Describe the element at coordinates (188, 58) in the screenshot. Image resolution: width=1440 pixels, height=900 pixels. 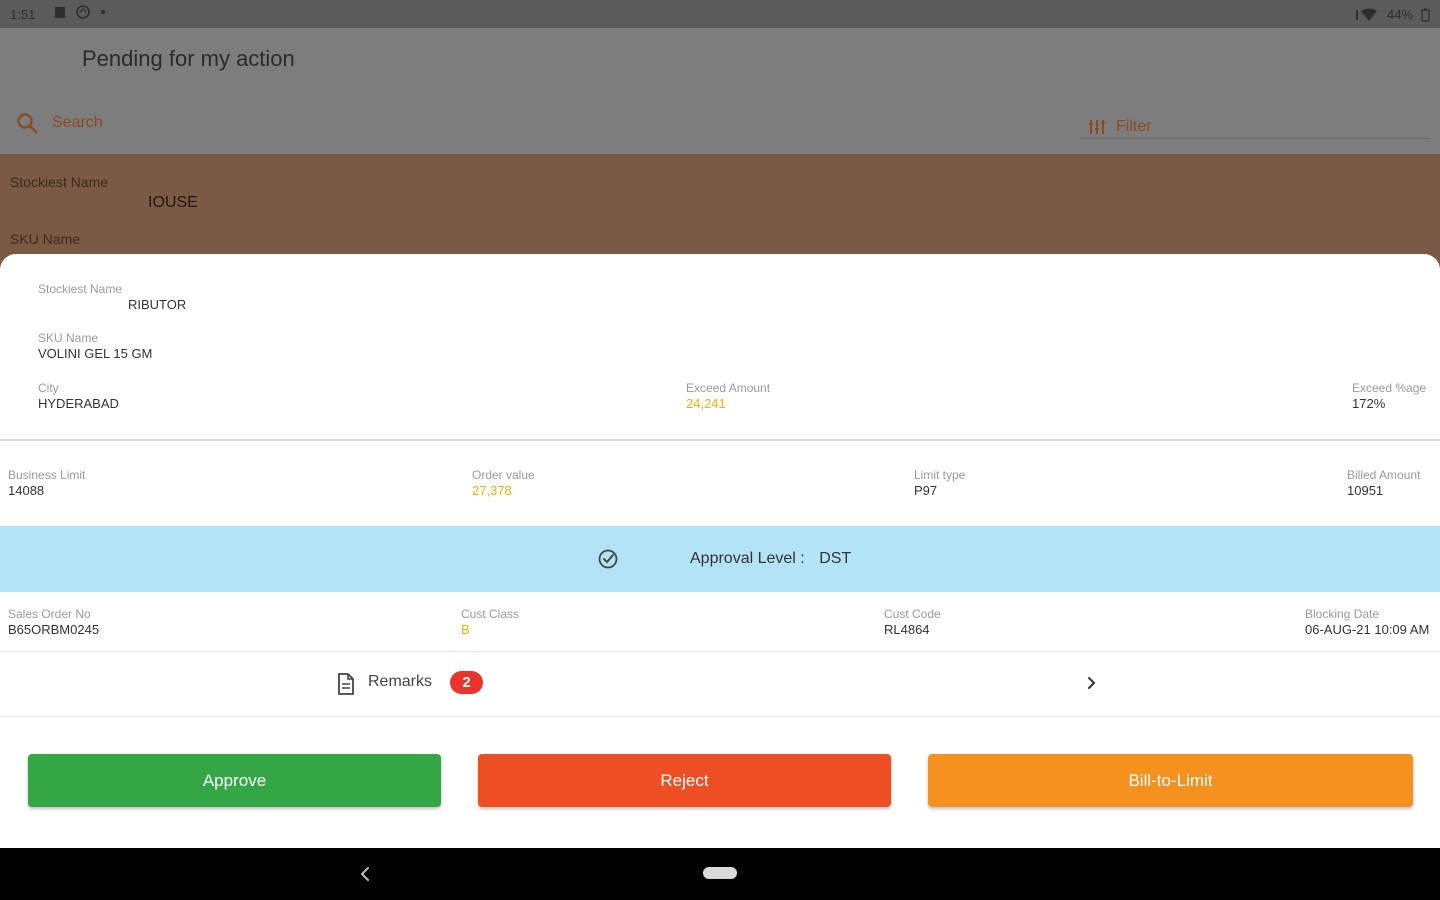
I see `page-title: Pending for my action` at that location.